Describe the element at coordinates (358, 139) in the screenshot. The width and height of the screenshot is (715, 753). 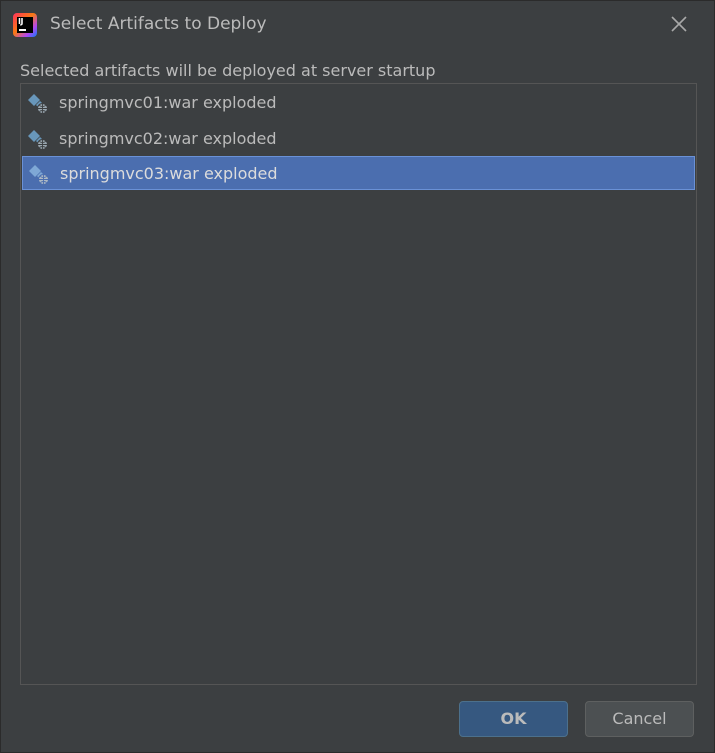
I see `list-item: springmvc02:war exploded` at that location.